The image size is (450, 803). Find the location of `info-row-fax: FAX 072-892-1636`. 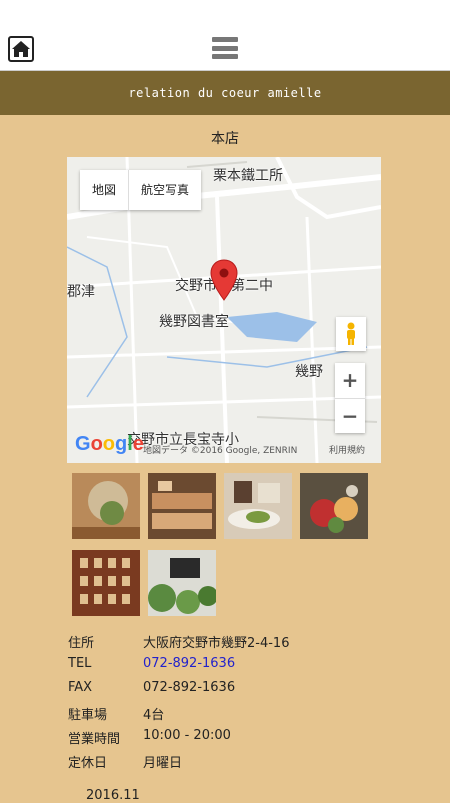

info-row-fax: FAX 072-892-1636 is located at coordinates (238, 691).